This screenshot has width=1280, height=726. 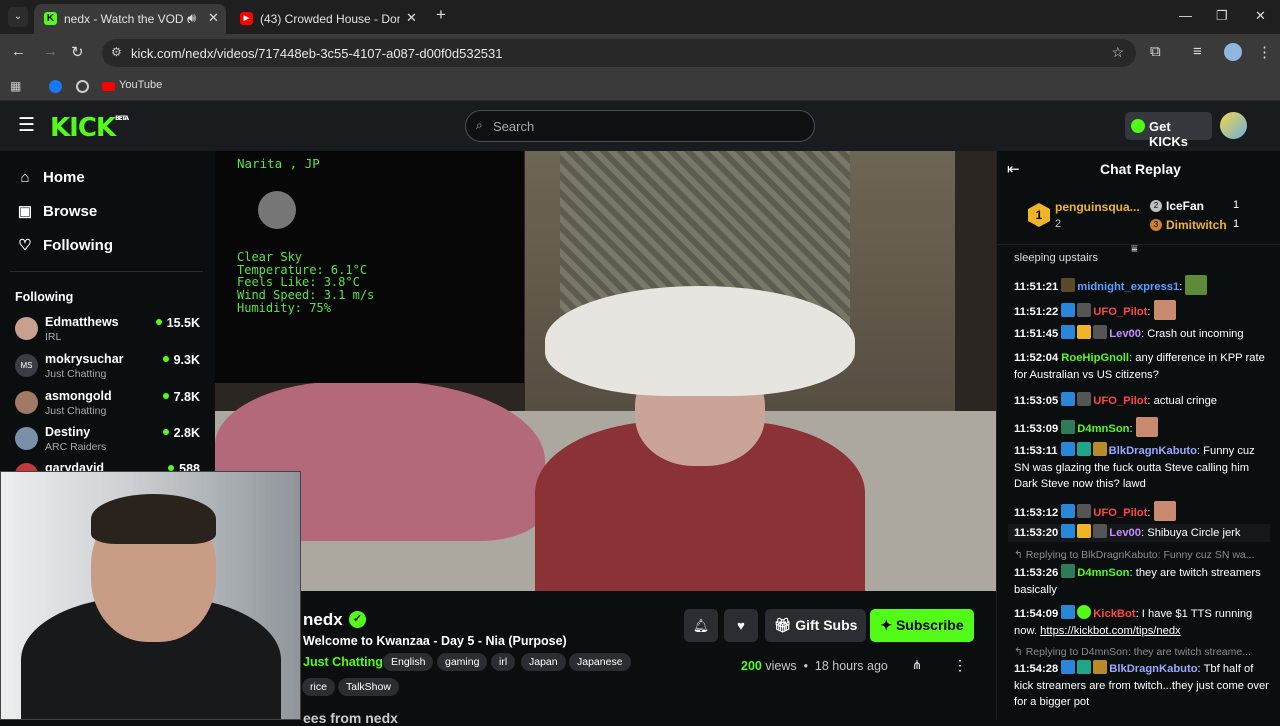 I want to click on chat-message: 11:53:12 UFO_Pilot:, so click(x=1142, y=511).